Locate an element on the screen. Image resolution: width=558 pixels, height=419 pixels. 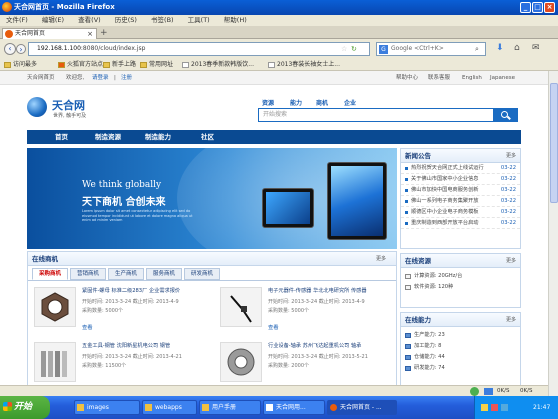
bookmark-most-visited: 访问最多 is located at coordinates (20, 65).